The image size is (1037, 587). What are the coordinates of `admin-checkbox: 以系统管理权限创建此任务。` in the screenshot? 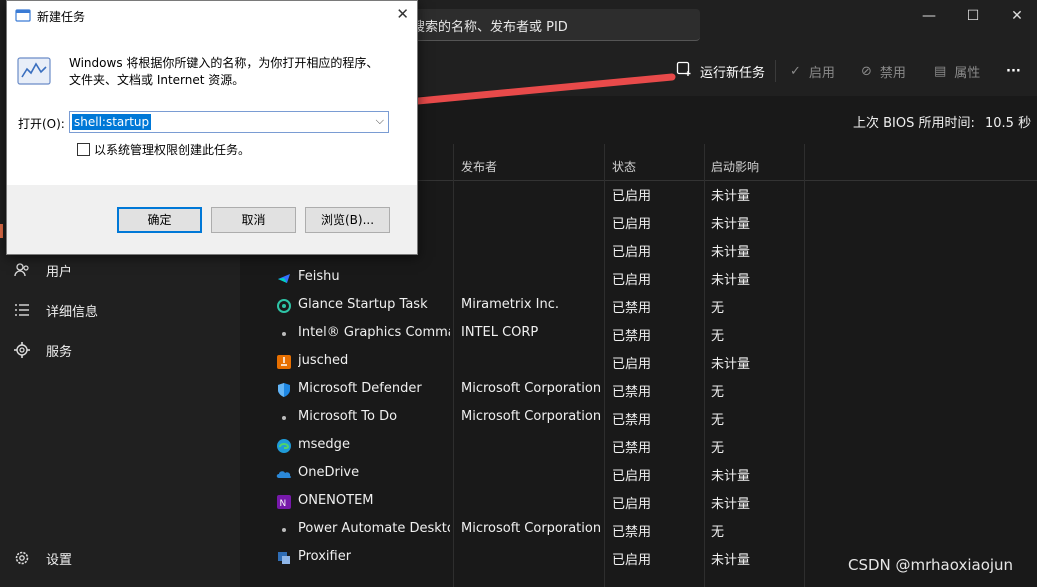 It's located at (163, 149).